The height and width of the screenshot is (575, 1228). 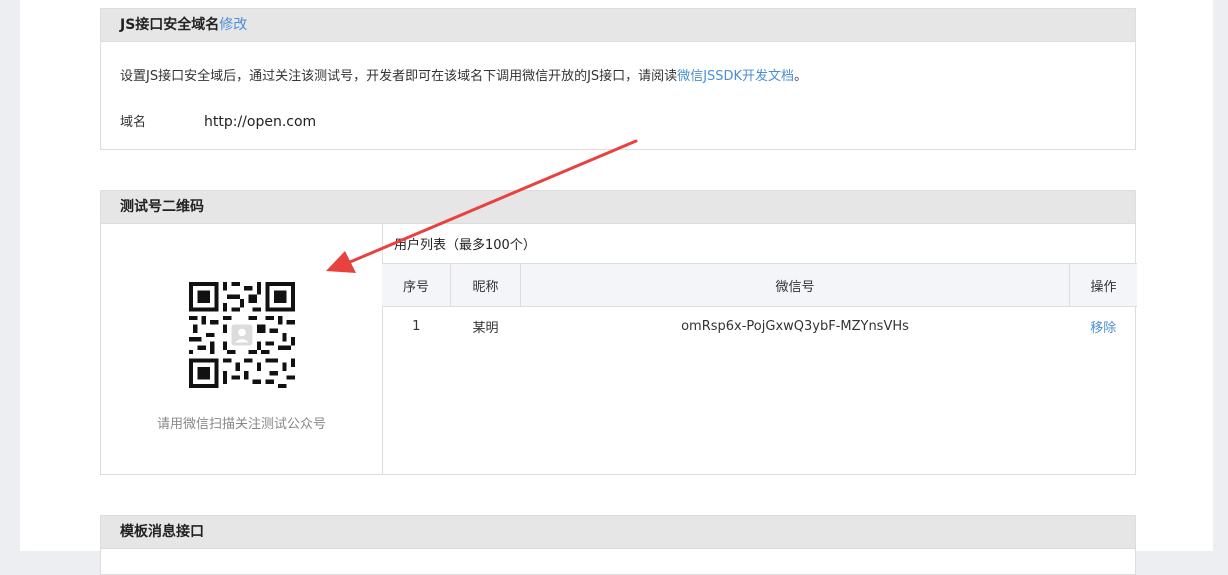 What do you see at coordinates (465, 245) in the screenshot?
I see `user-list-title: 用户列表（最多100个）` at bounding box center [465, 245].